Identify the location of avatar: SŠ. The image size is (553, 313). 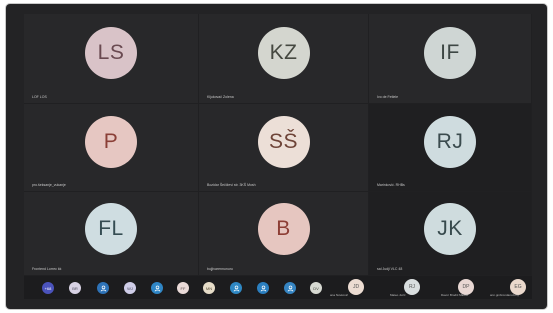
(283, 142).